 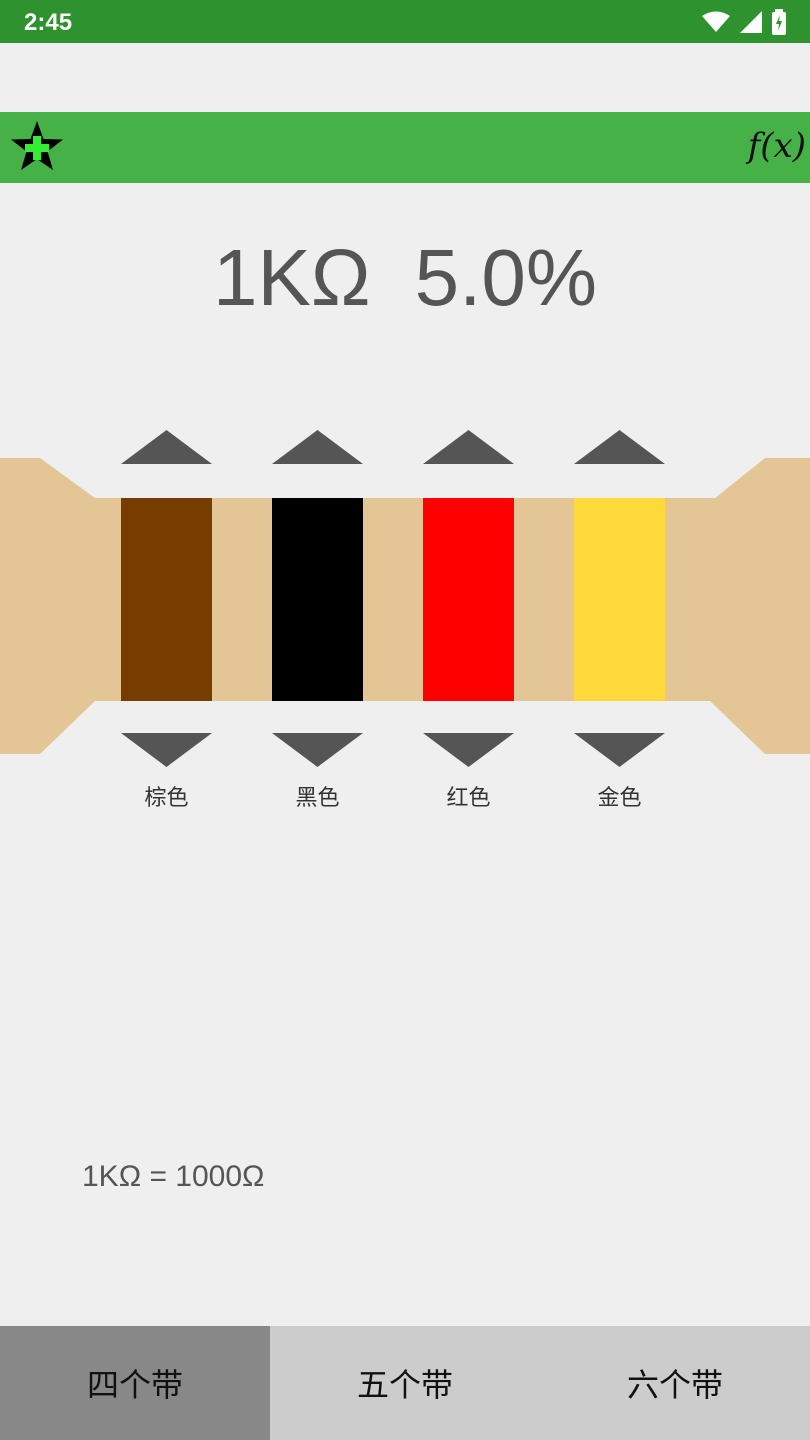 I want to click on add-favorite-button, so click(x=37, y=147).